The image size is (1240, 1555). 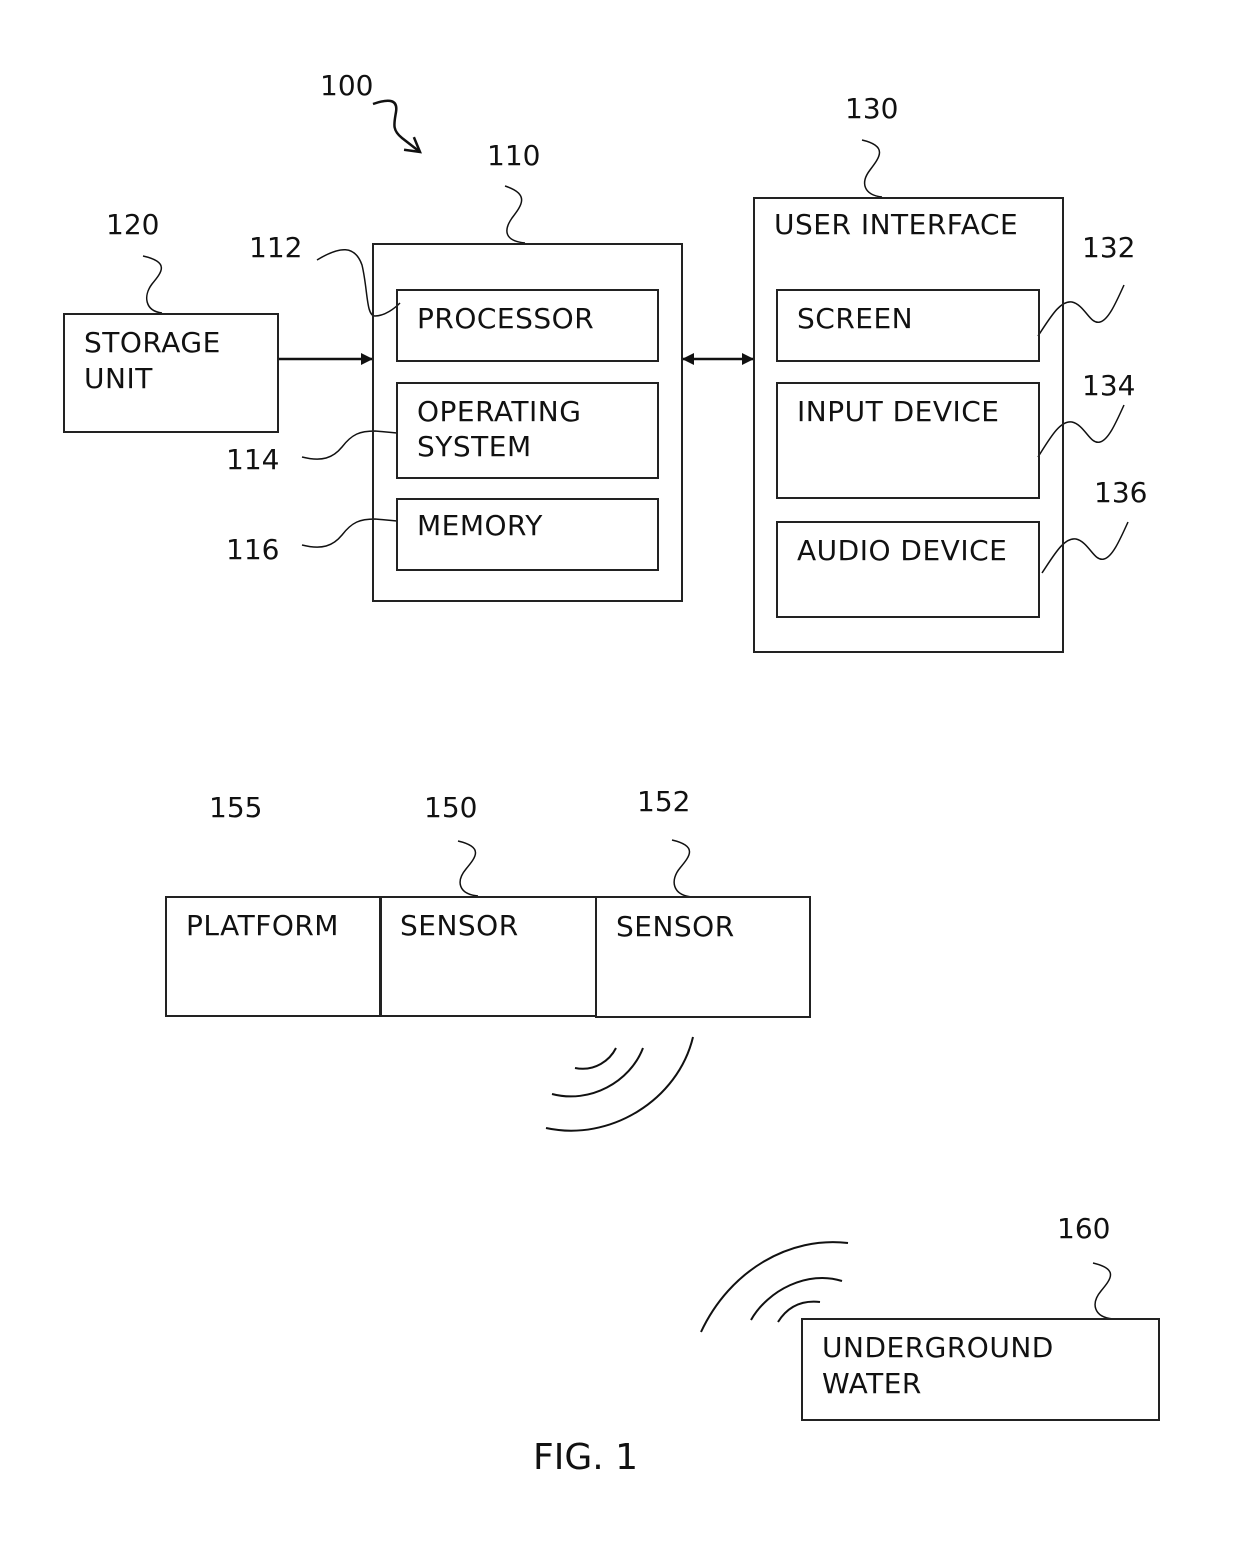 I want to click on memory-box: MEMORY, so click(x=527, y=534).